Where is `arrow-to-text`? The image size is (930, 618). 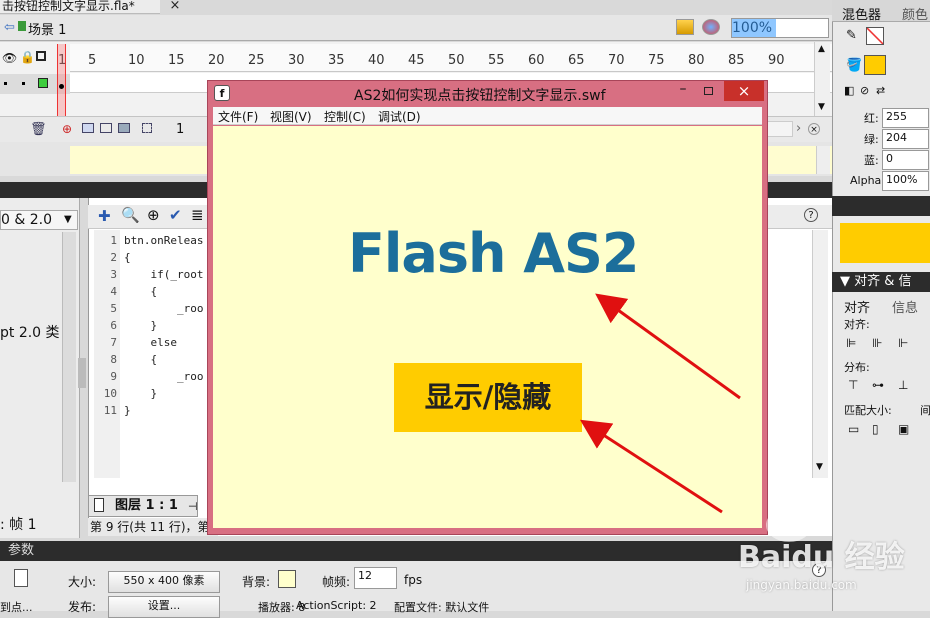 arrow-to-text is located at coordinates (668, 346).